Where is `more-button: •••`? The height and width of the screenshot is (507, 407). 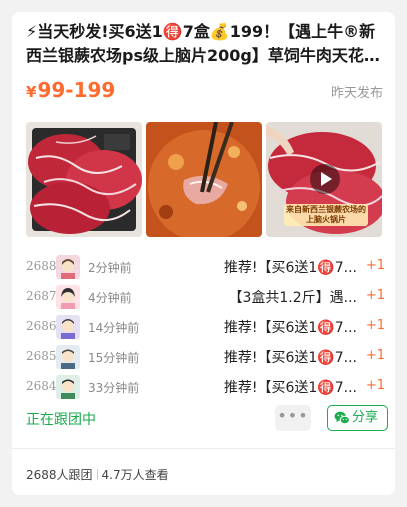 more-button: ••• is located at coordinates (293, 418).